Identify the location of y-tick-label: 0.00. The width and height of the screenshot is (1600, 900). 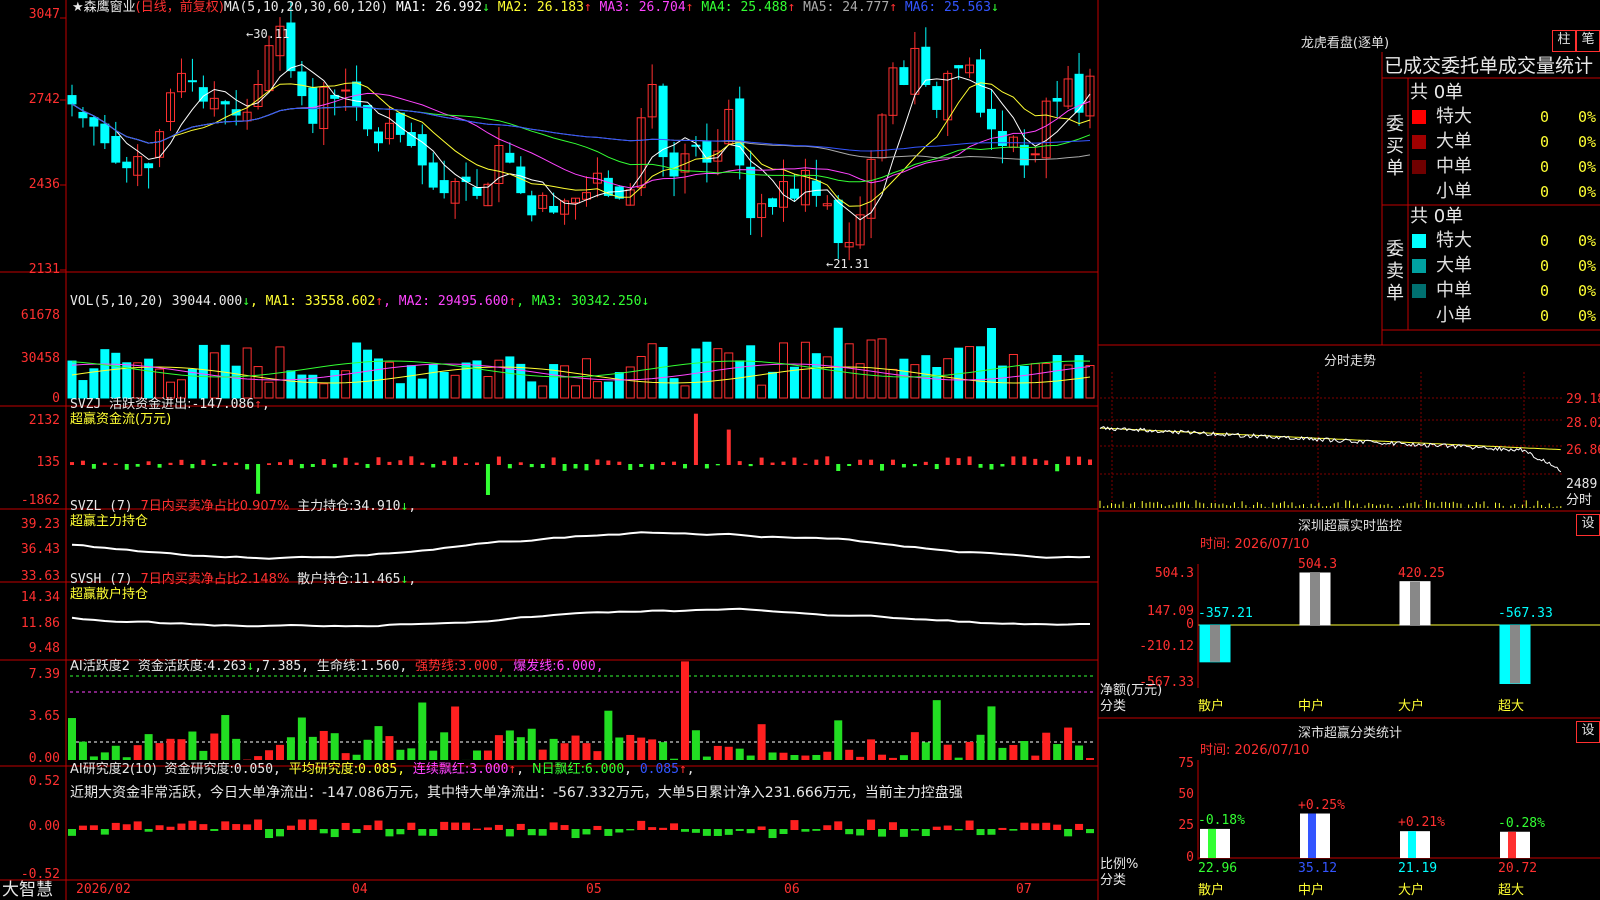
(44, 758).